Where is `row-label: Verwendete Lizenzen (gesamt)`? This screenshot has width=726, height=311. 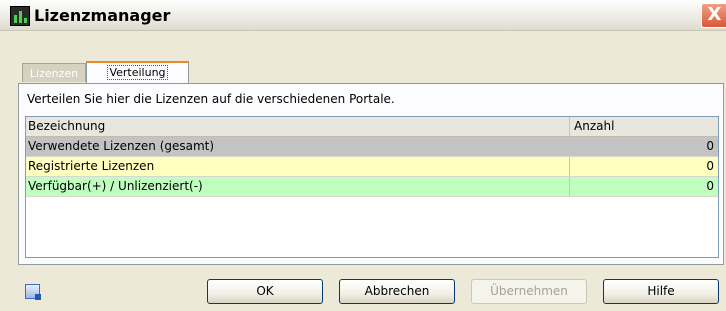
row-label: Verwendete Lizenzen (gesamt) is located at coordinates (298, 146).